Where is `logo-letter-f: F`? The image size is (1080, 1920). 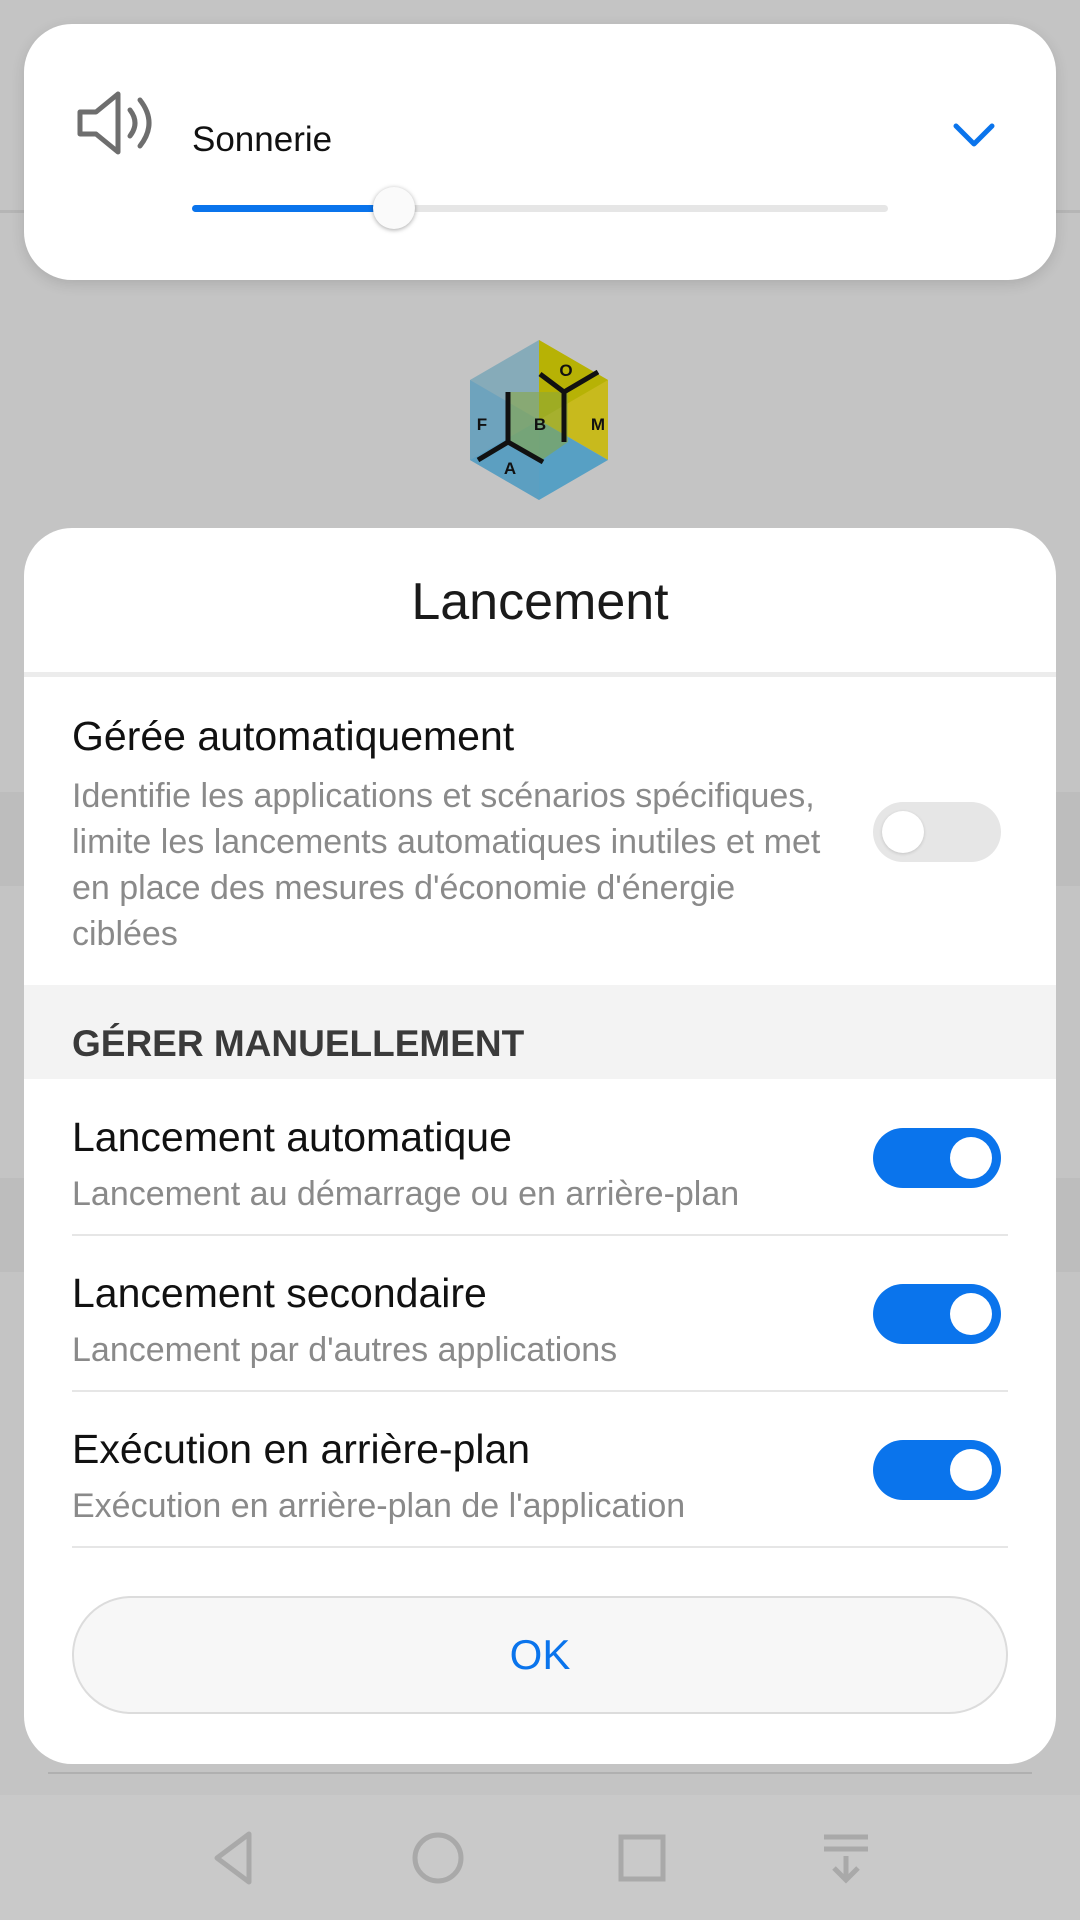 logo-letter-f: F is located at coordinates (482, 424).